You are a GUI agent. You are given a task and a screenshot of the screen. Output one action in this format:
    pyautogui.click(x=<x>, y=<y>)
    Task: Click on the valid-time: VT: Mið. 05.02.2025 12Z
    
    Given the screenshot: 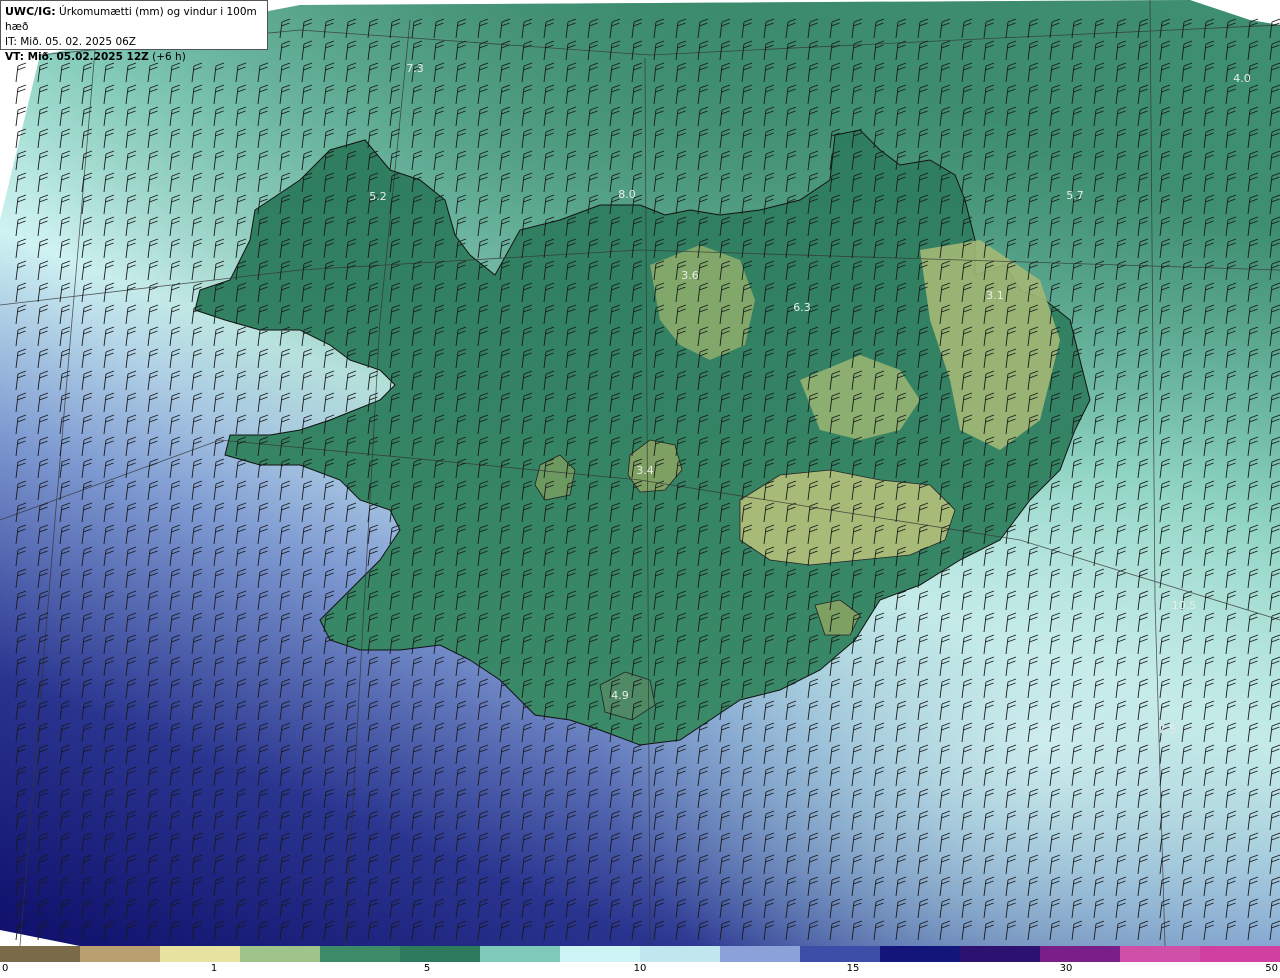 What is the action you would take?
    pyautogui.click(x=77, y=57)
    